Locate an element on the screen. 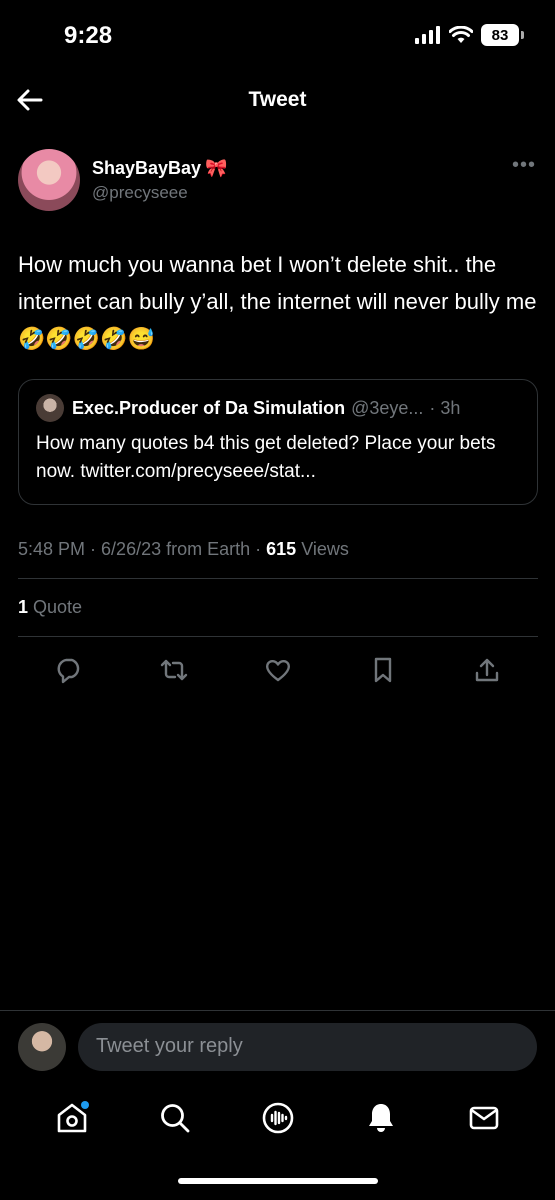  wifi-icon is located at coordinates (461, 34).